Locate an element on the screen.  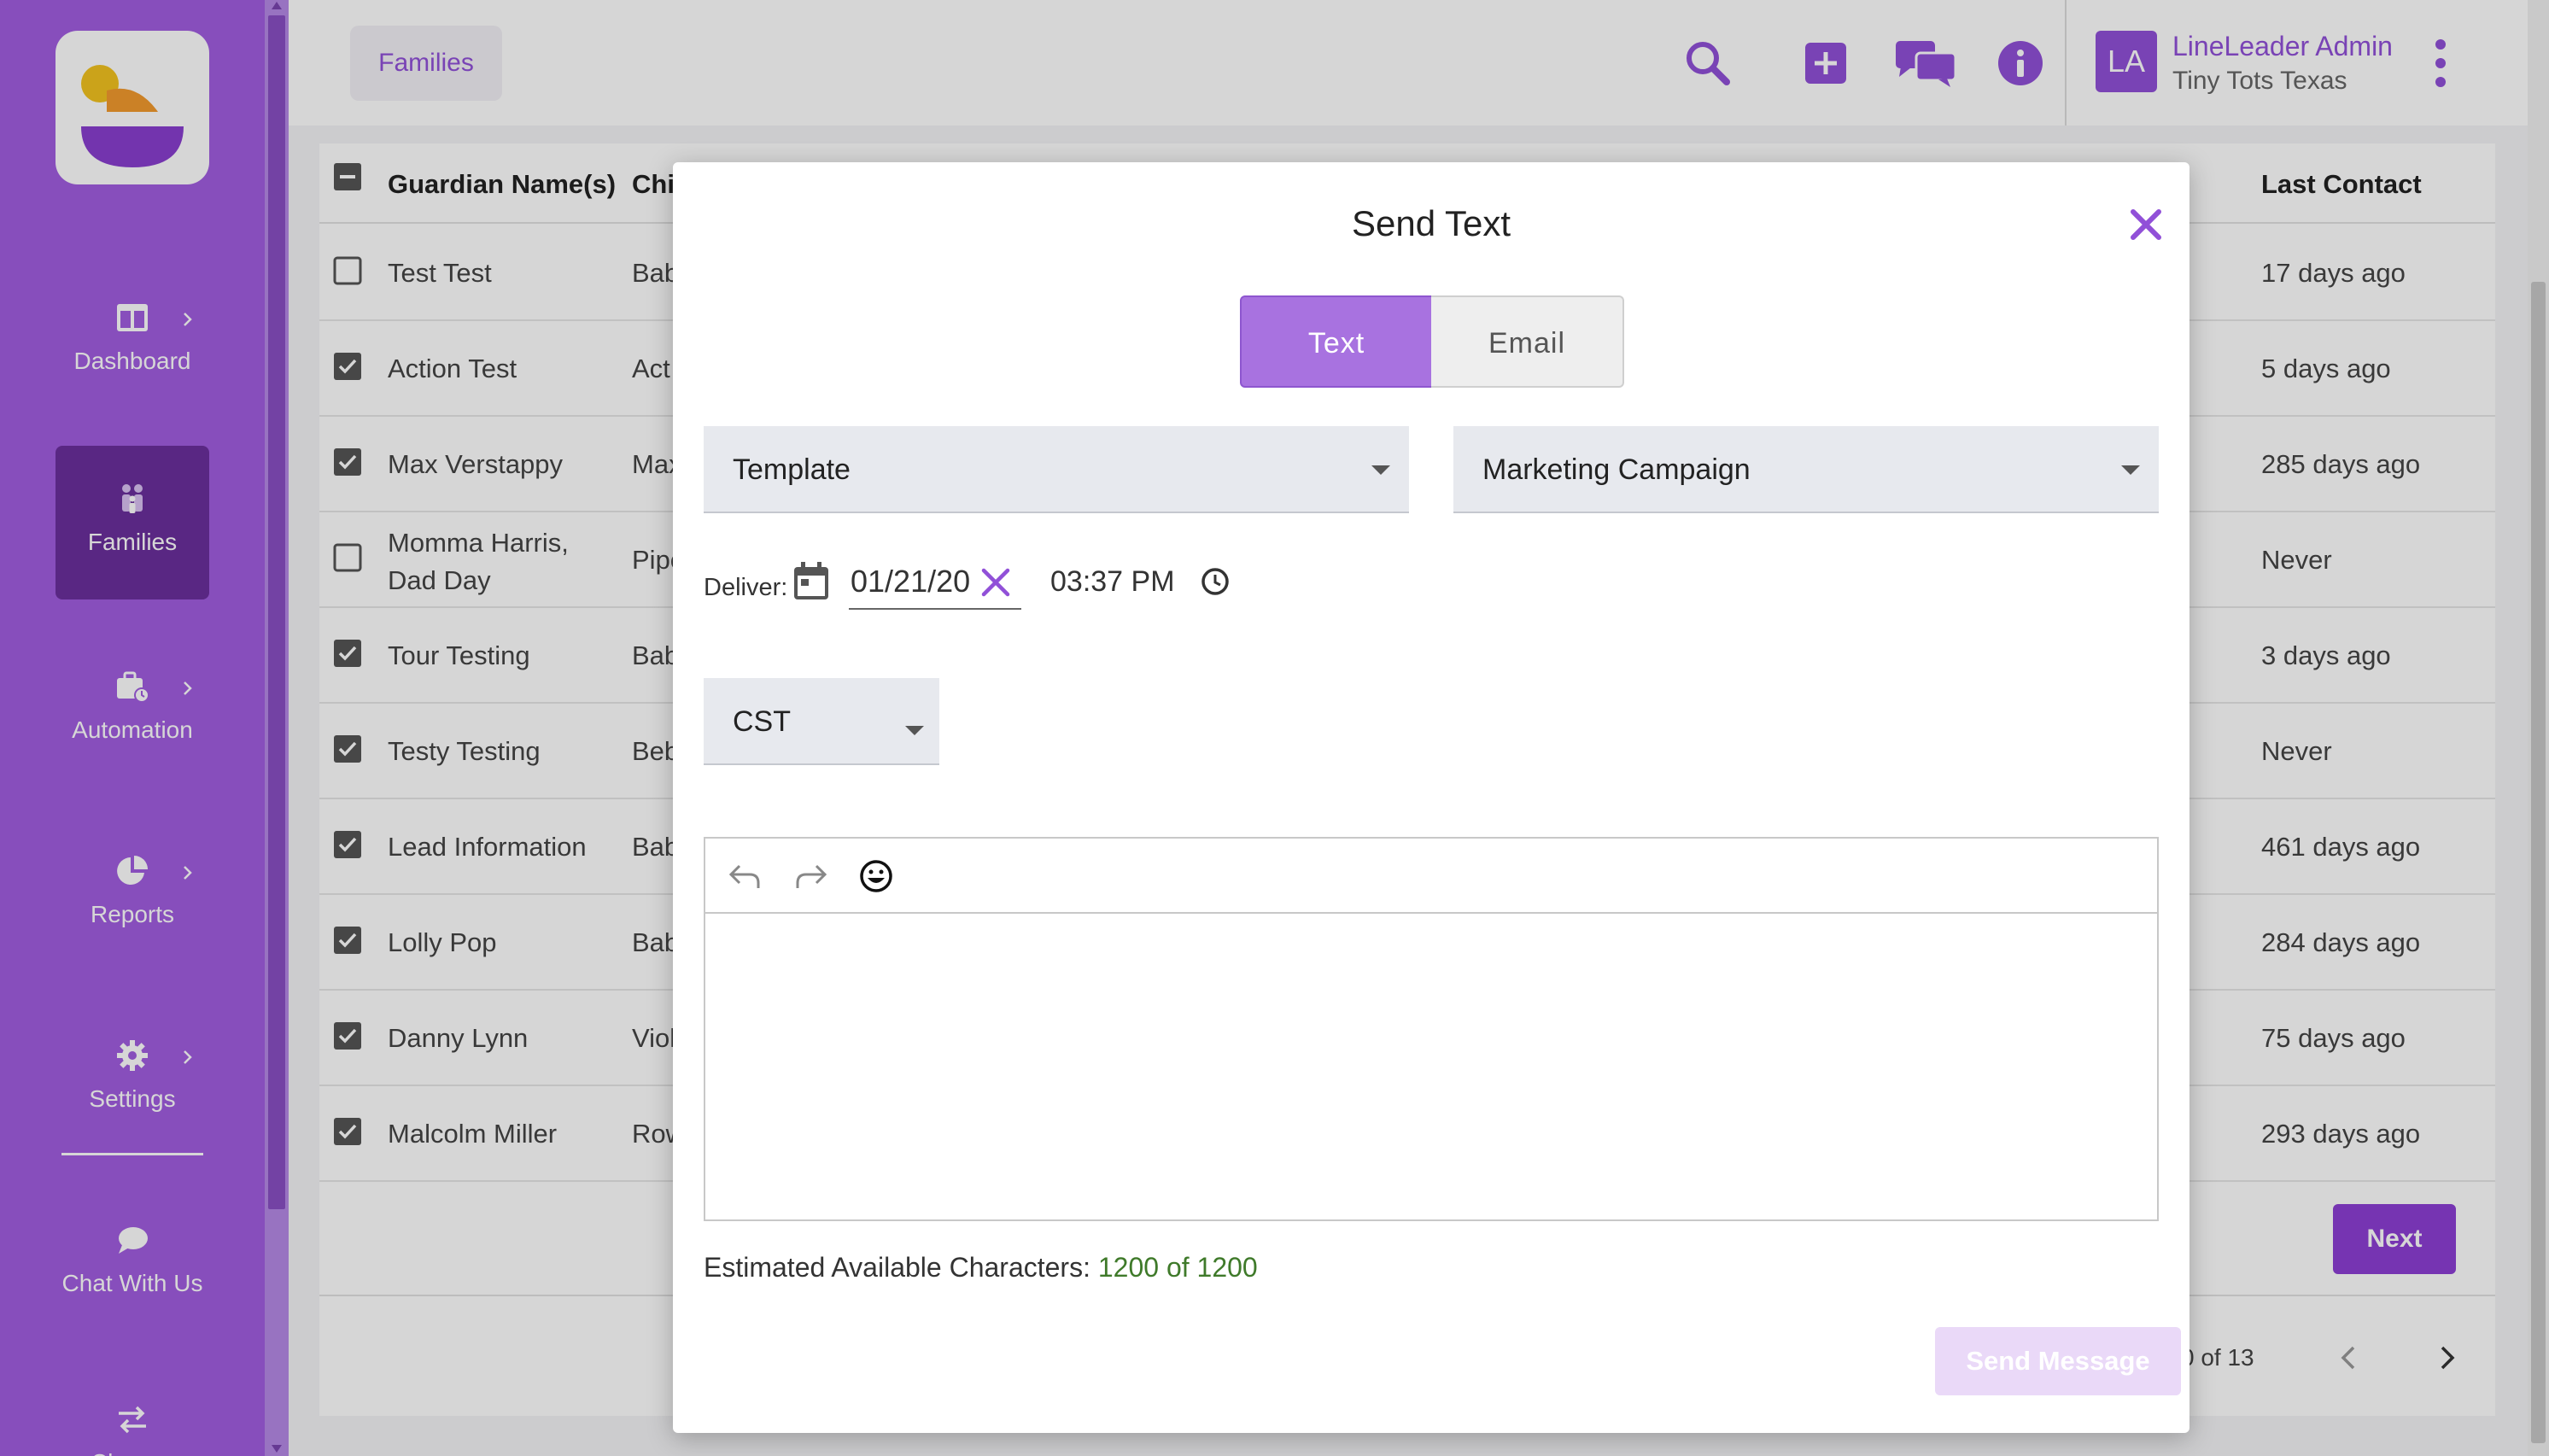
clear-date-icon is located at coordinates (995, 582).